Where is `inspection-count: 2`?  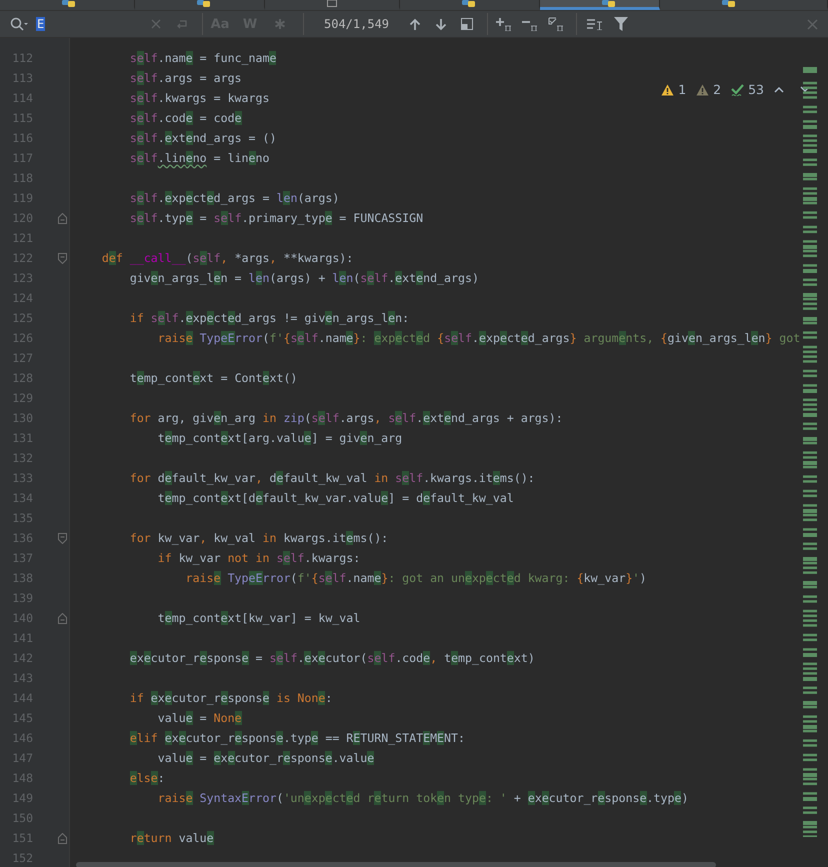
inspection-count: 2 is located at coordinates (717, 89).